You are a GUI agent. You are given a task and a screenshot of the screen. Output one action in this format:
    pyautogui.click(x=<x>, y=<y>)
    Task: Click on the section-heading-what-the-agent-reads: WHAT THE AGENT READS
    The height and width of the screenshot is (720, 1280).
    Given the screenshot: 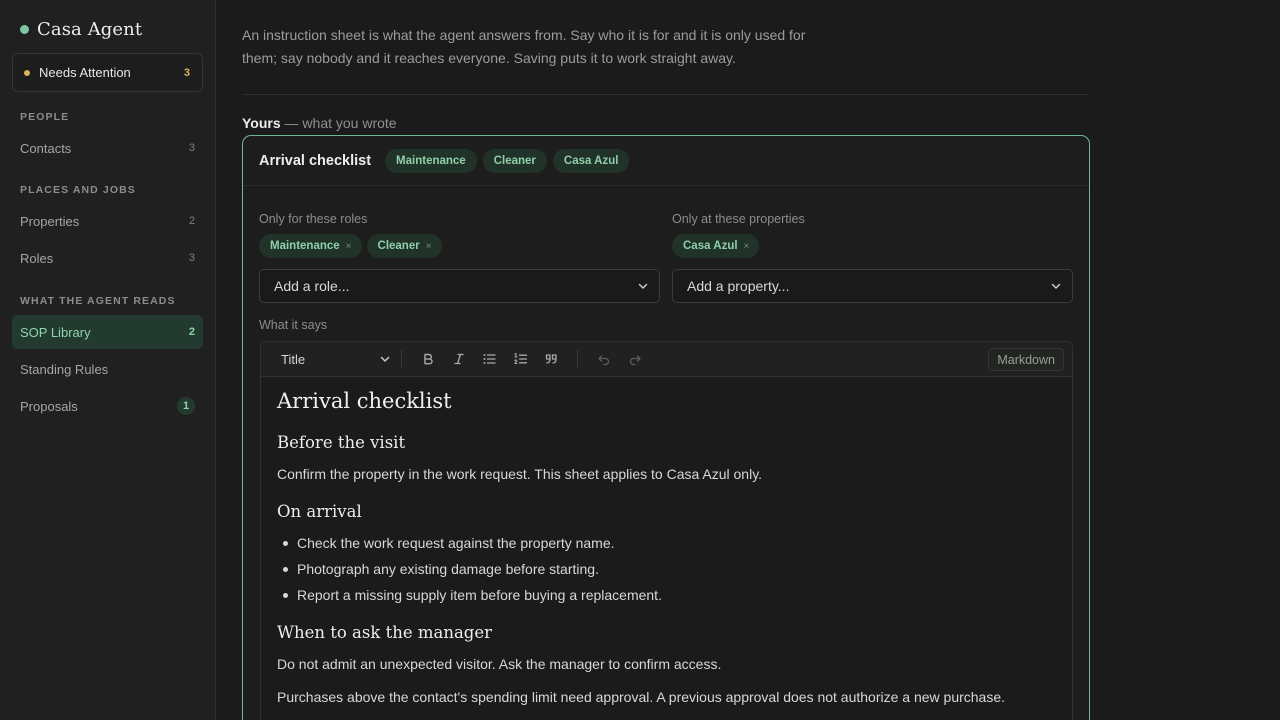 What is the action you would take?
    pyautogui.click(x=98, y=301)
    